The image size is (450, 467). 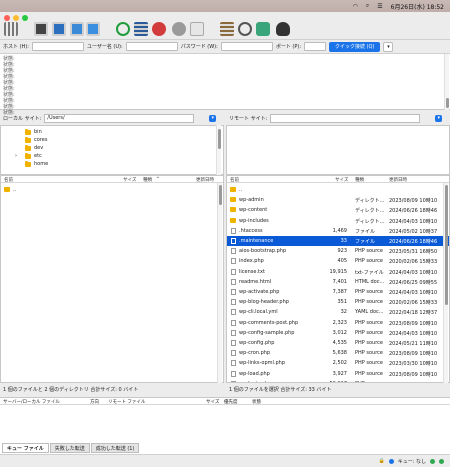 What do you see at coordinates (388, 46) in the screenshot?
I see `chevron-down-icon: ▾` at bounding box center [388, 46].